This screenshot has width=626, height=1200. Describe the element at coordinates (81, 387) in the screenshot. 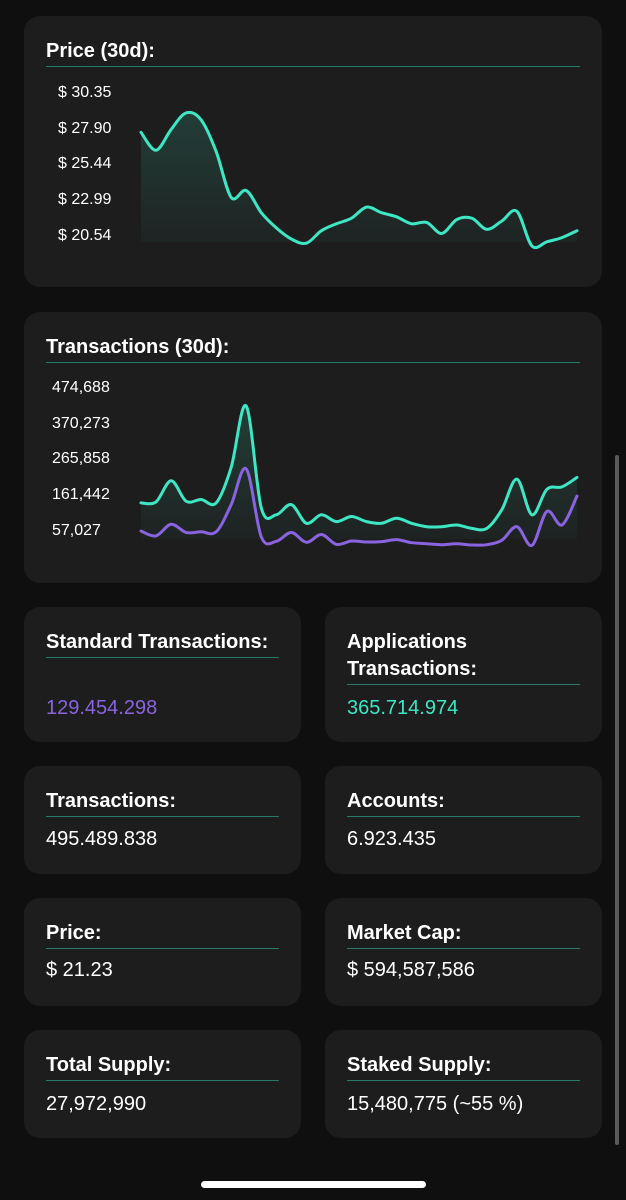

I see `transactions-tick-label: 474,688` at that location.